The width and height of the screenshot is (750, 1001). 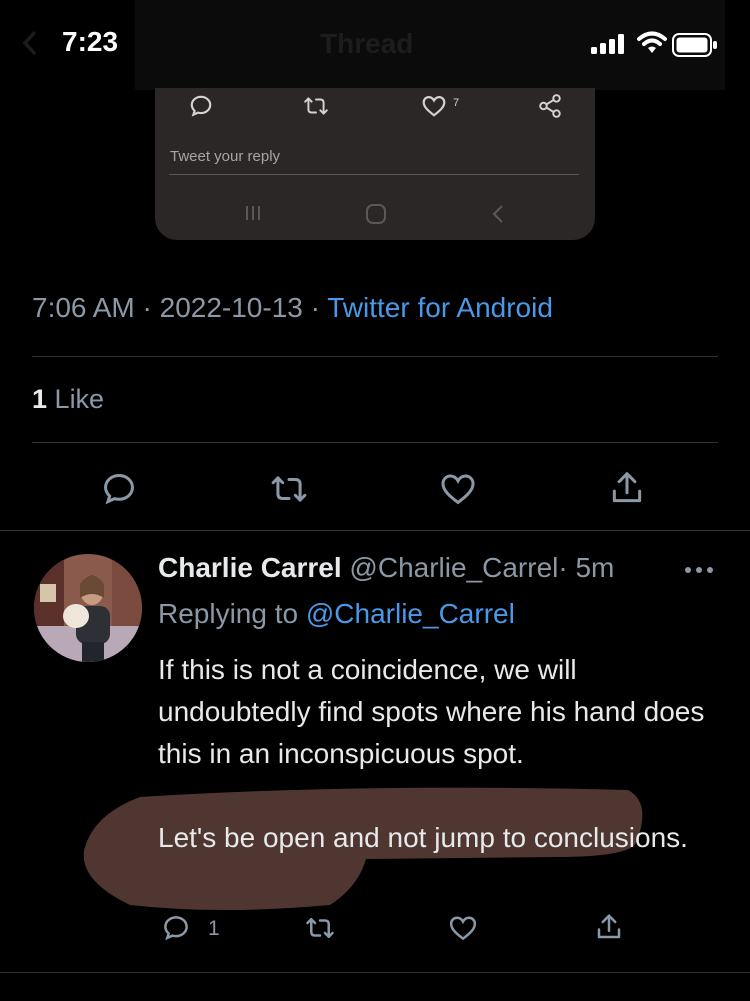 I want to click on embedded-share-icon, so click(x=550, y=106).